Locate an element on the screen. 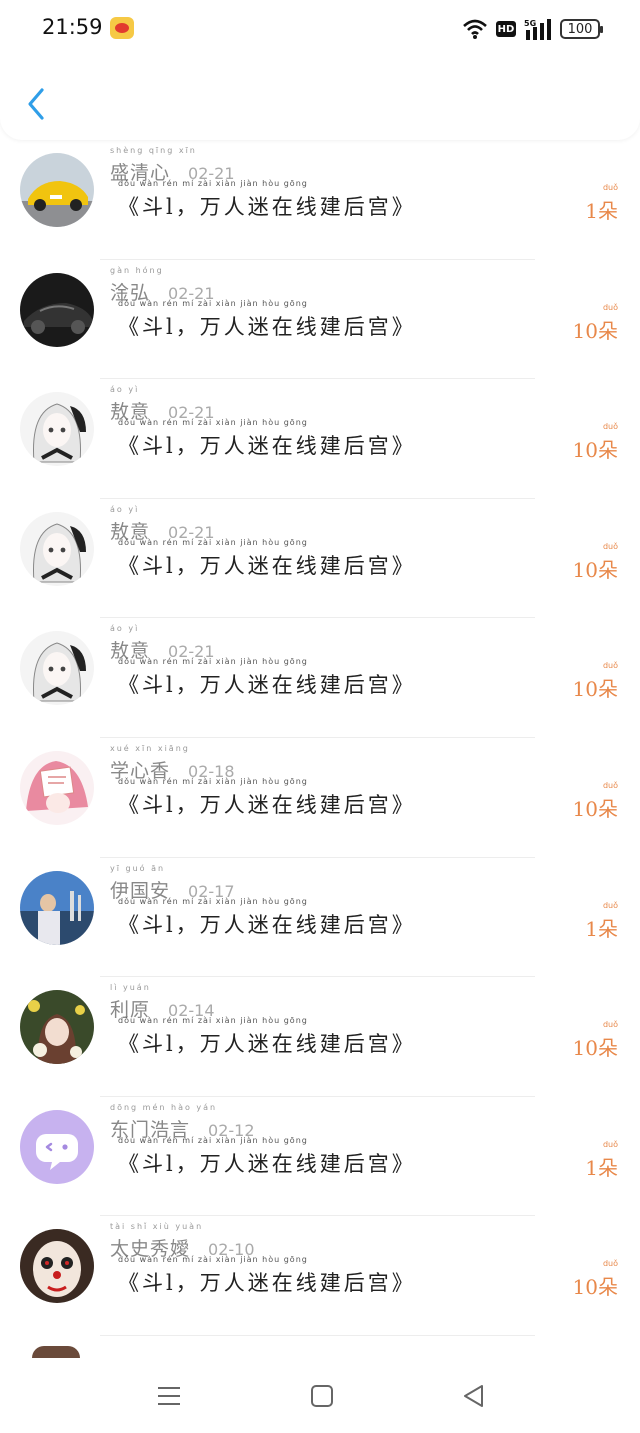  signal-icon: 5G is located at coordinates (537, 29).